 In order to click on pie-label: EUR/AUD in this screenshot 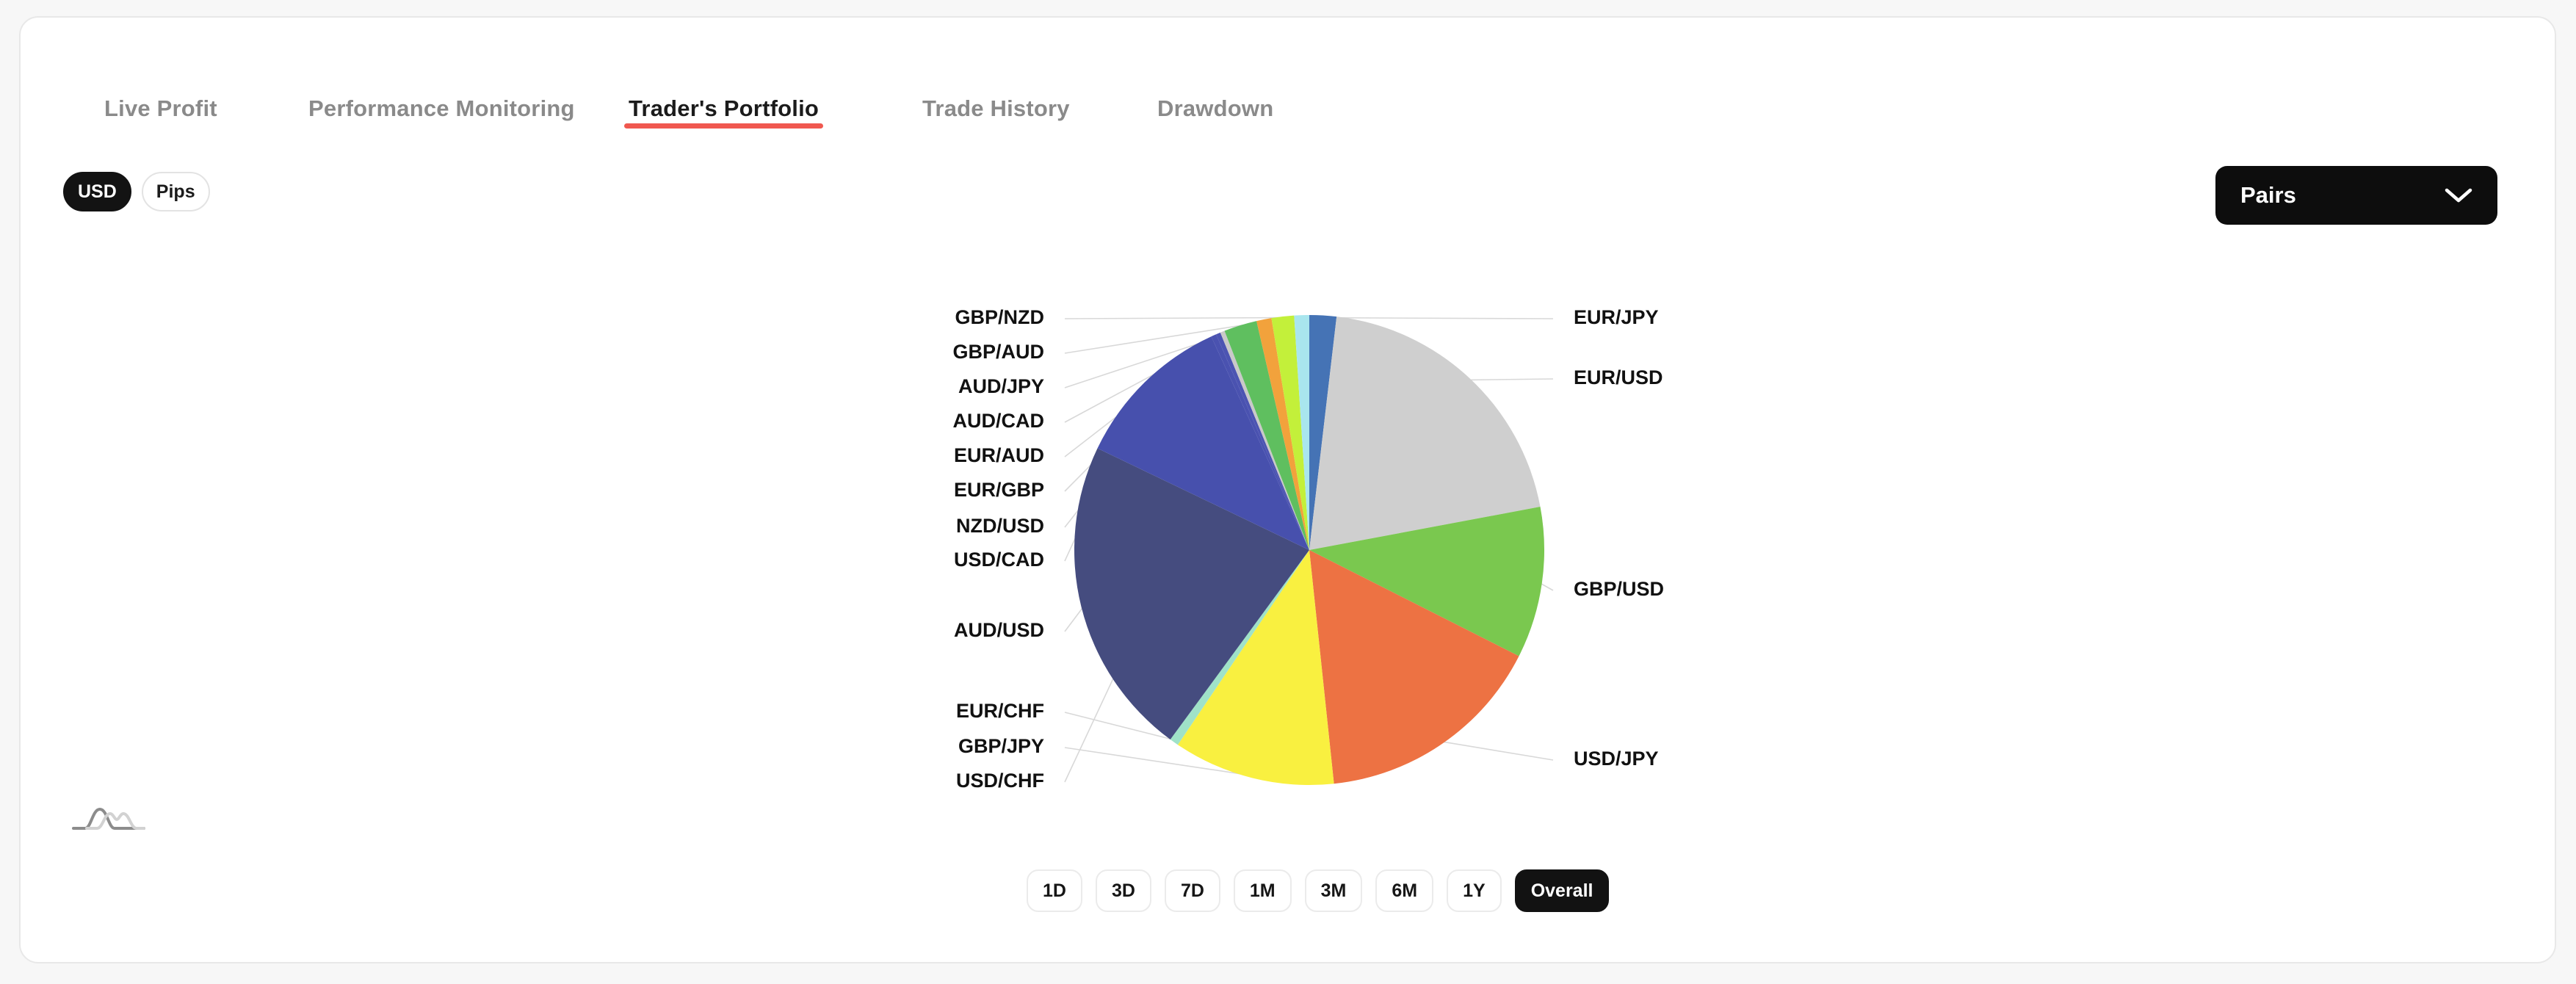, I will do `click(999, 455)`.